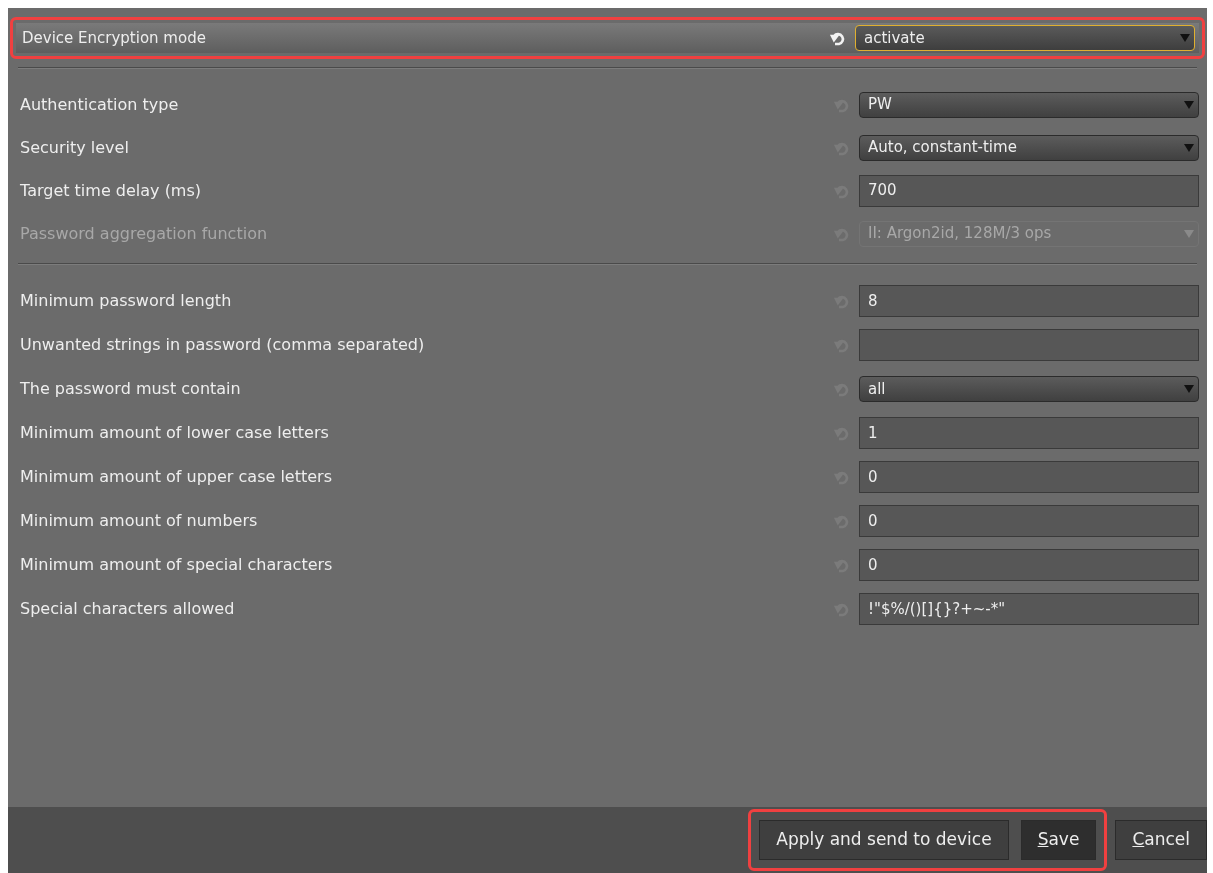 This screenshot has height=873, width=1213. Describe the element at coordinates (144, 233) in the screenshot. I see `setting-label: Password aggregation function` at that location.